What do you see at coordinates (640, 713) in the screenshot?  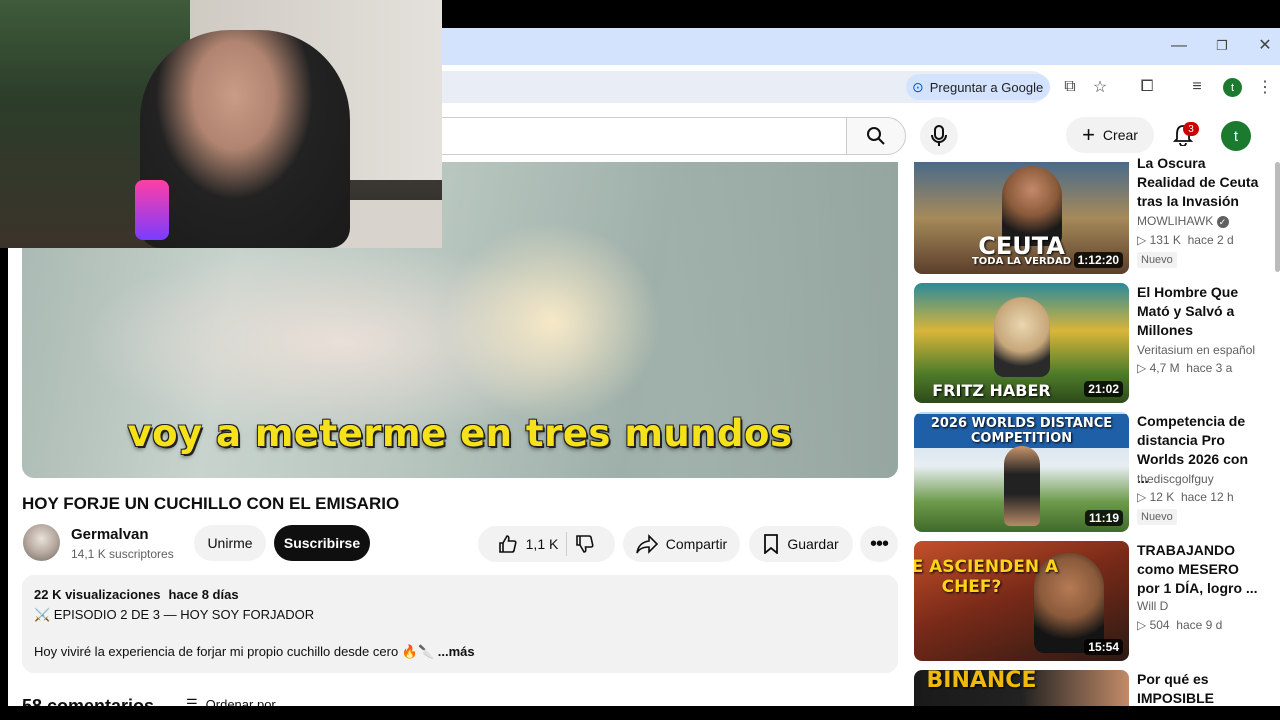 I see `screen-bottom-border` at bounding box center [640, 713].